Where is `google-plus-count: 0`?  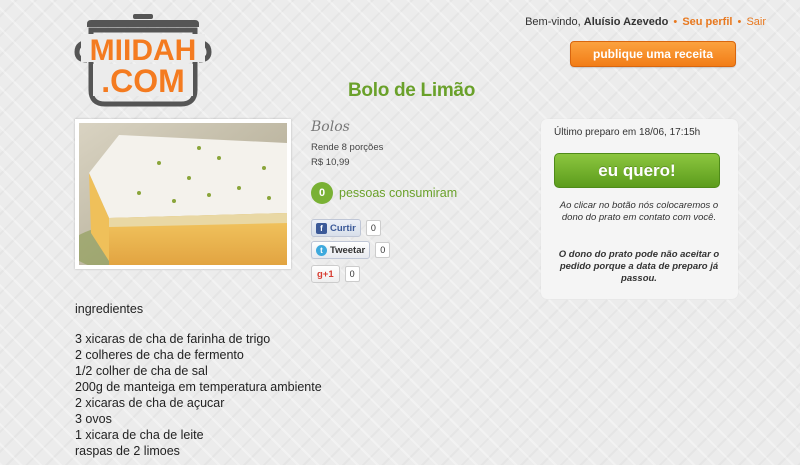 google-plus-count: 0 is located at coordinates (352, 274).